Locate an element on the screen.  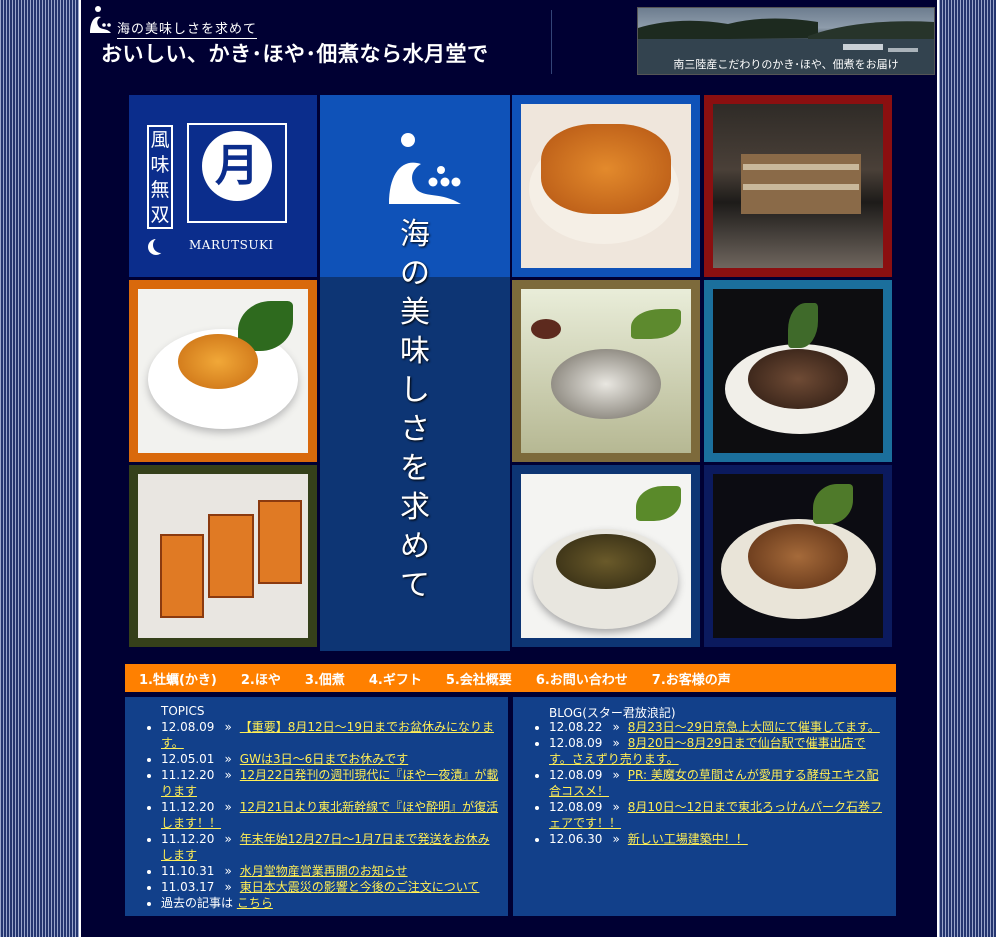
photo-tile-hoya-package is located at coordinates (223, 556).